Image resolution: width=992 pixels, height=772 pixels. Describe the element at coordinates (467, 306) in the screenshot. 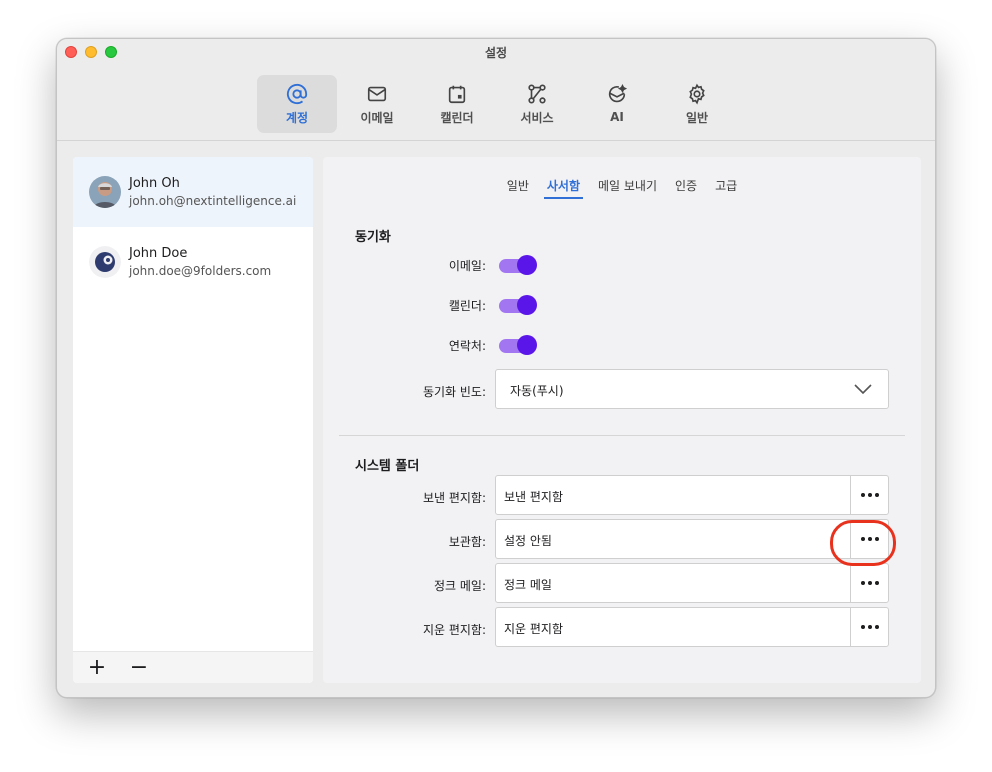

I see `calendar-sync-label: 캘린더:` at that location.